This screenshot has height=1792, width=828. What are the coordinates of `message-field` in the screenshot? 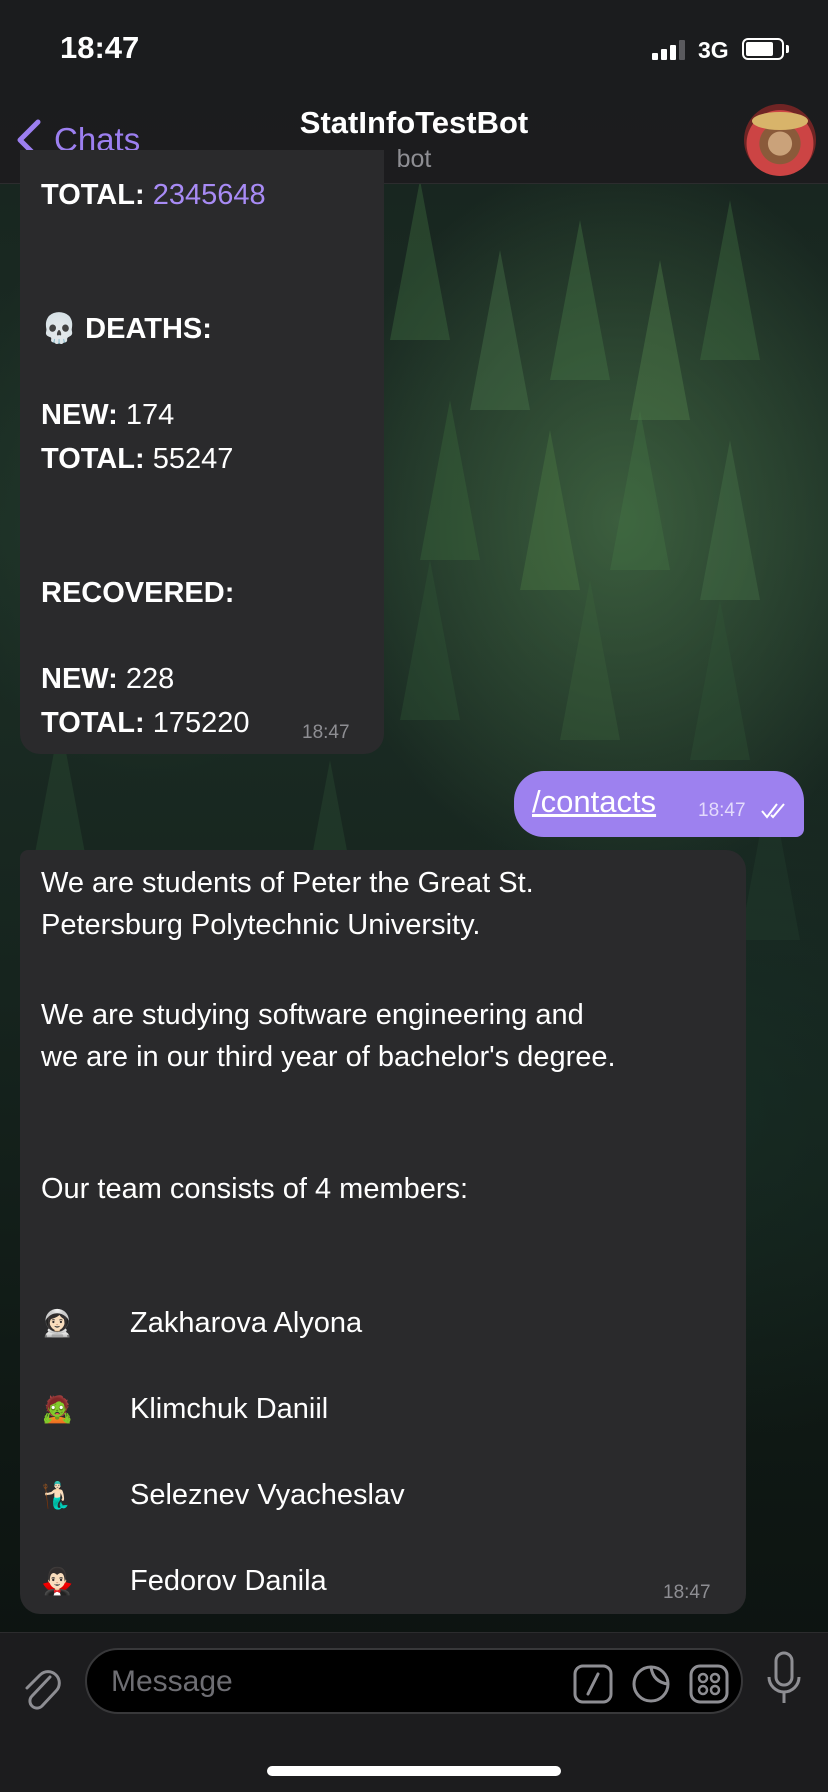 It's located at (414, 1681).